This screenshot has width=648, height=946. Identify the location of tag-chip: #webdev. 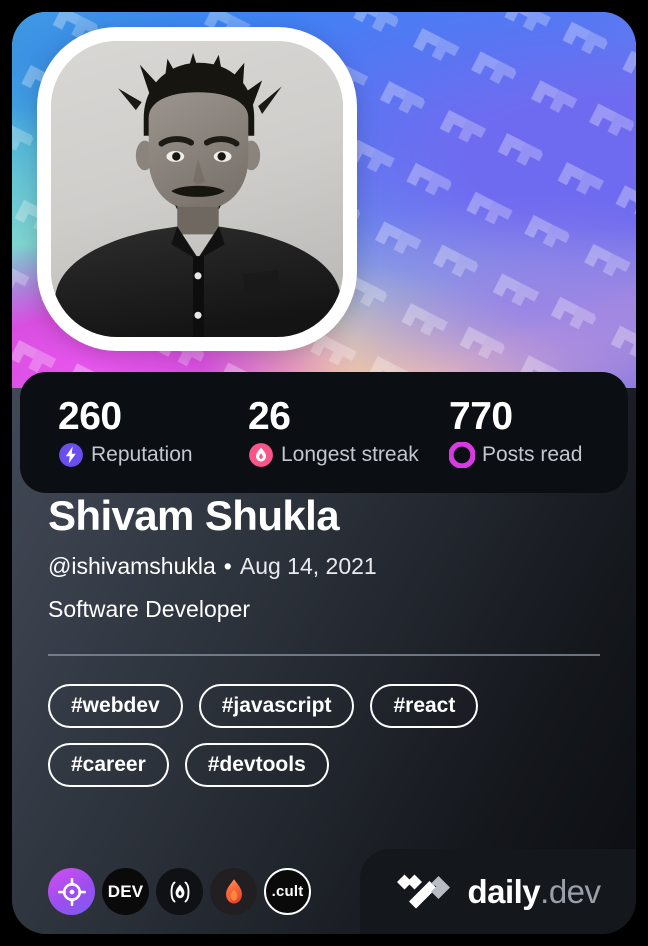
(115, 706).